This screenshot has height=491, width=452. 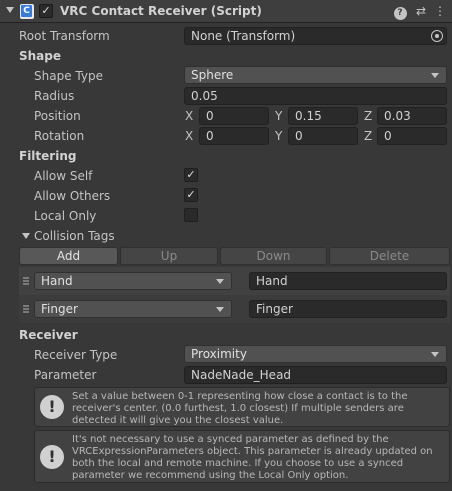 I want to click on rotation-label: Rotation, so click(x=59, y=136).